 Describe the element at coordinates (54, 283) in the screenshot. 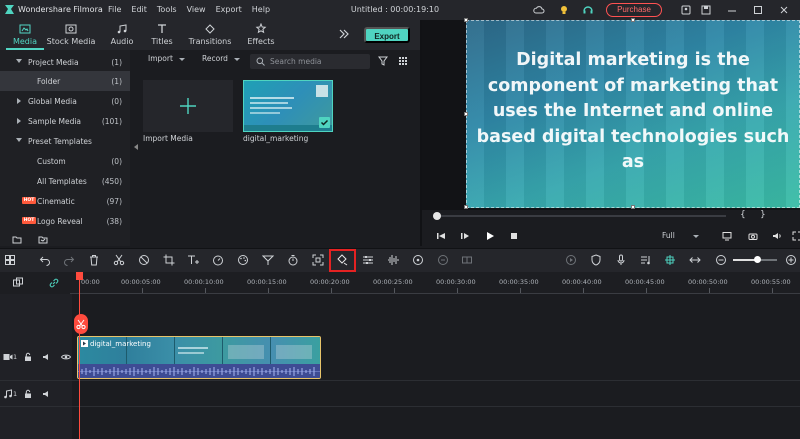

I see `link-icon` at that location.